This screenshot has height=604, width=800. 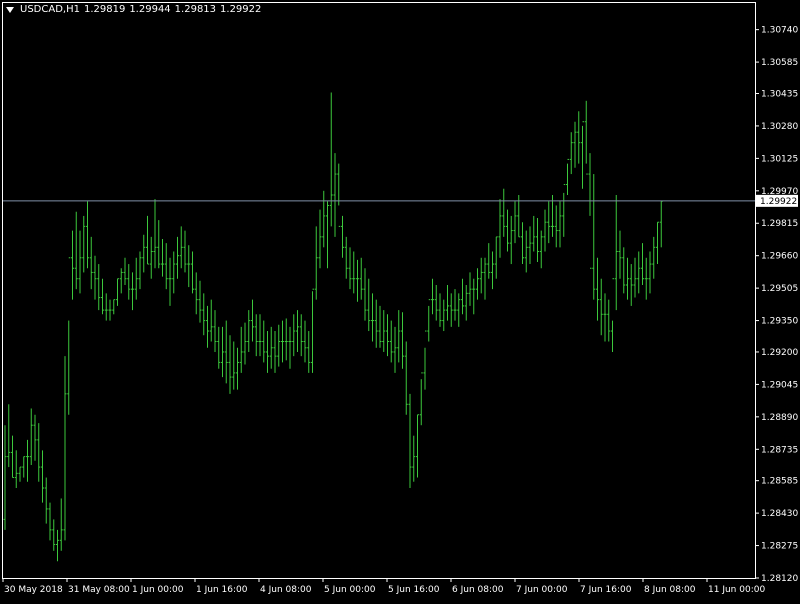 What do you see at coordinates (779, 547) in the screenshot?
I see `y-tick-label: 1.28275` at bounding box center [779, 547].